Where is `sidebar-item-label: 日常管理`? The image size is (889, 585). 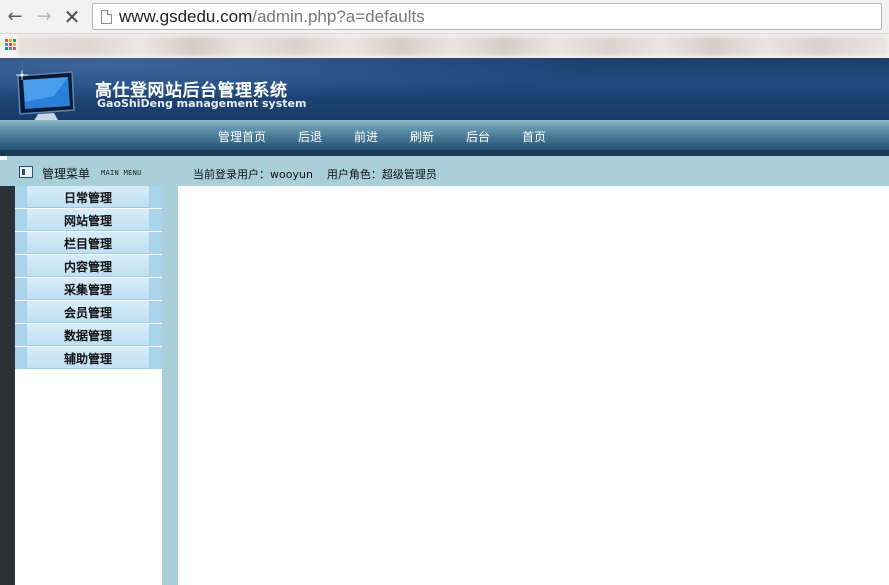
sidebar-item-label: 日常管理 is located at coordinates (87, 198).